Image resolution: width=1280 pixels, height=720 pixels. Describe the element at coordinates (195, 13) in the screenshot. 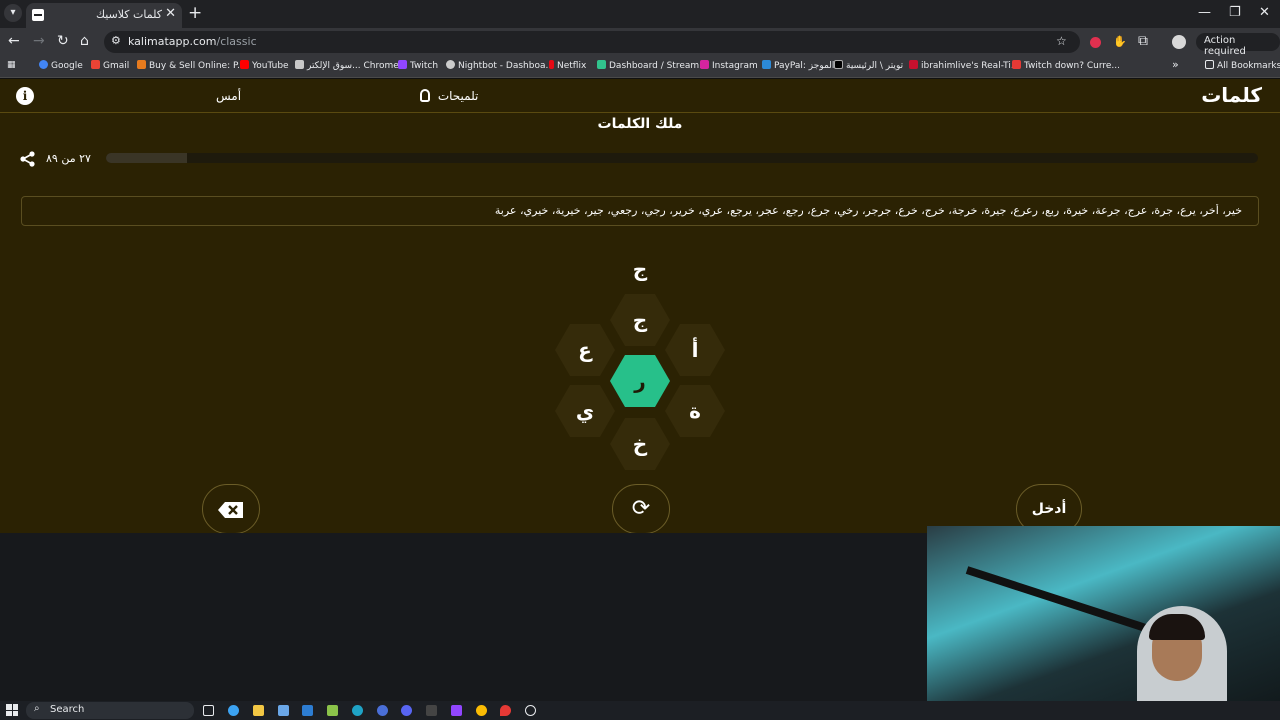

I see `new-tab-icon: +` at that location.